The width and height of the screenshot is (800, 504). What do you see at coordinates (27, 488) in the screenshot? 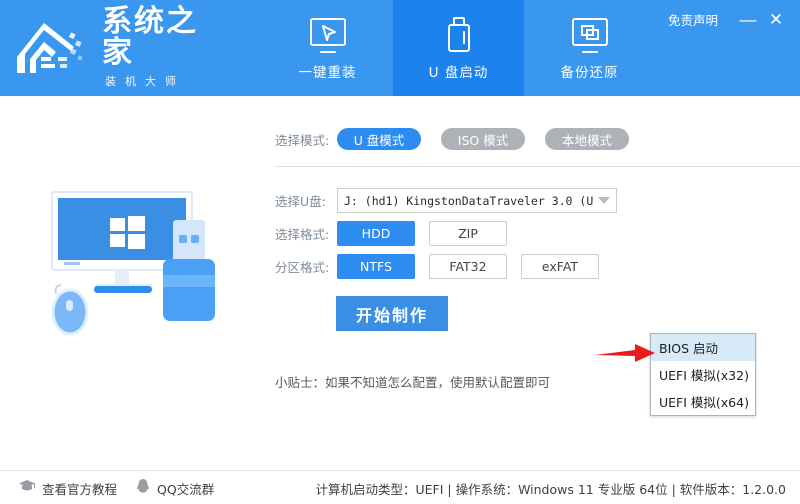
I see `graduation-cap-icon` at bounding box center [27, 488].